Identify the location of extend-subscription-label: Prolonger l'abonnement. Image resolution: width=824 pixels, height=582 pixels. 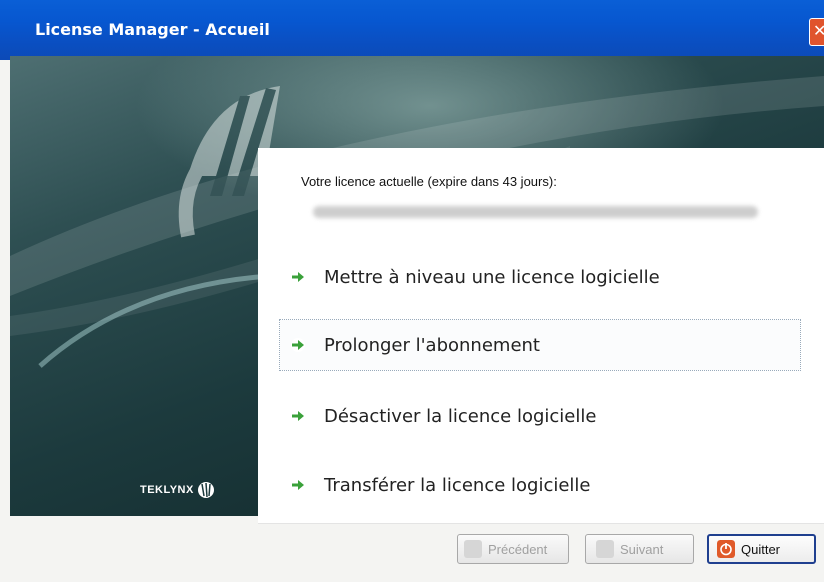
(432, 345).